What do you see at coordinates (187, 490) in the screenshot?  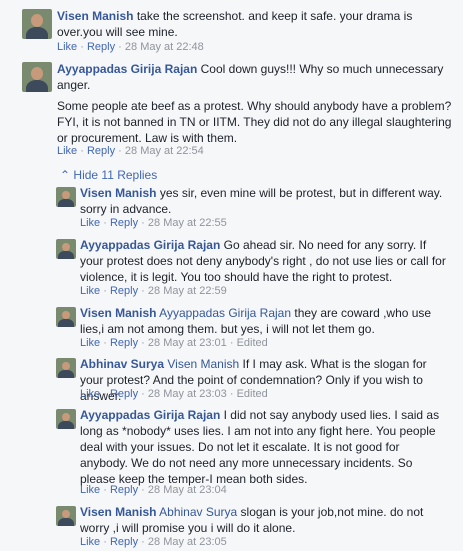 I see `timestamp: 28 May at 23:04` at bounding box center [187, 490].